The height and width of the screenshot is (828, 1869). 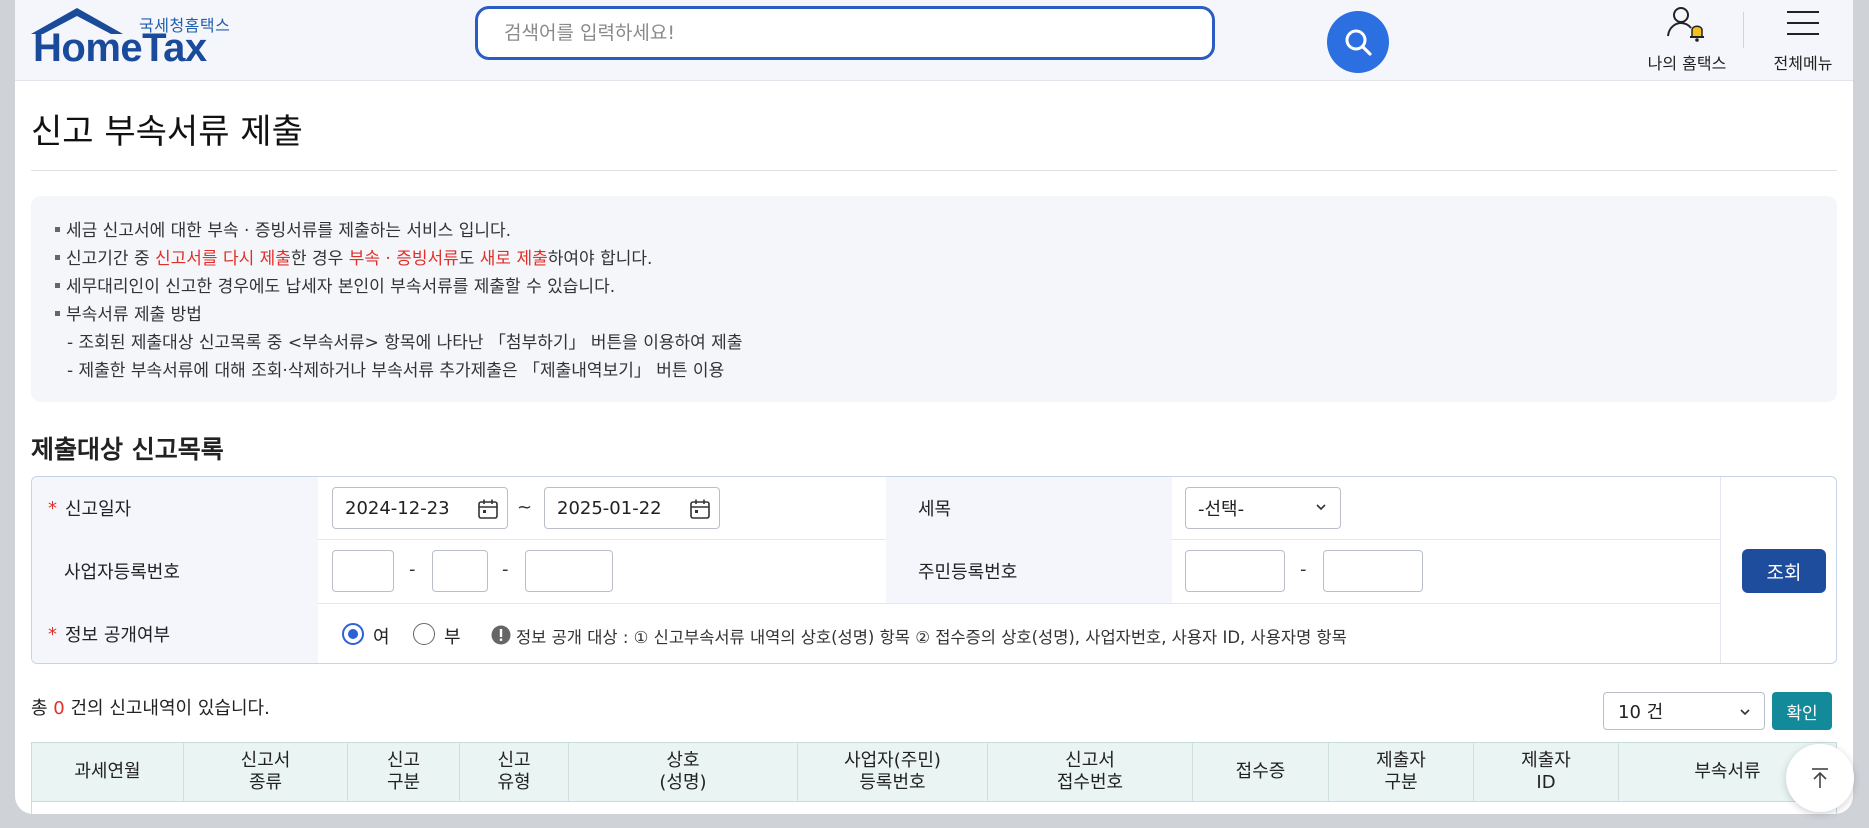 I want to click on column-header: 제출자 ID, so click(x=1546, y=772).